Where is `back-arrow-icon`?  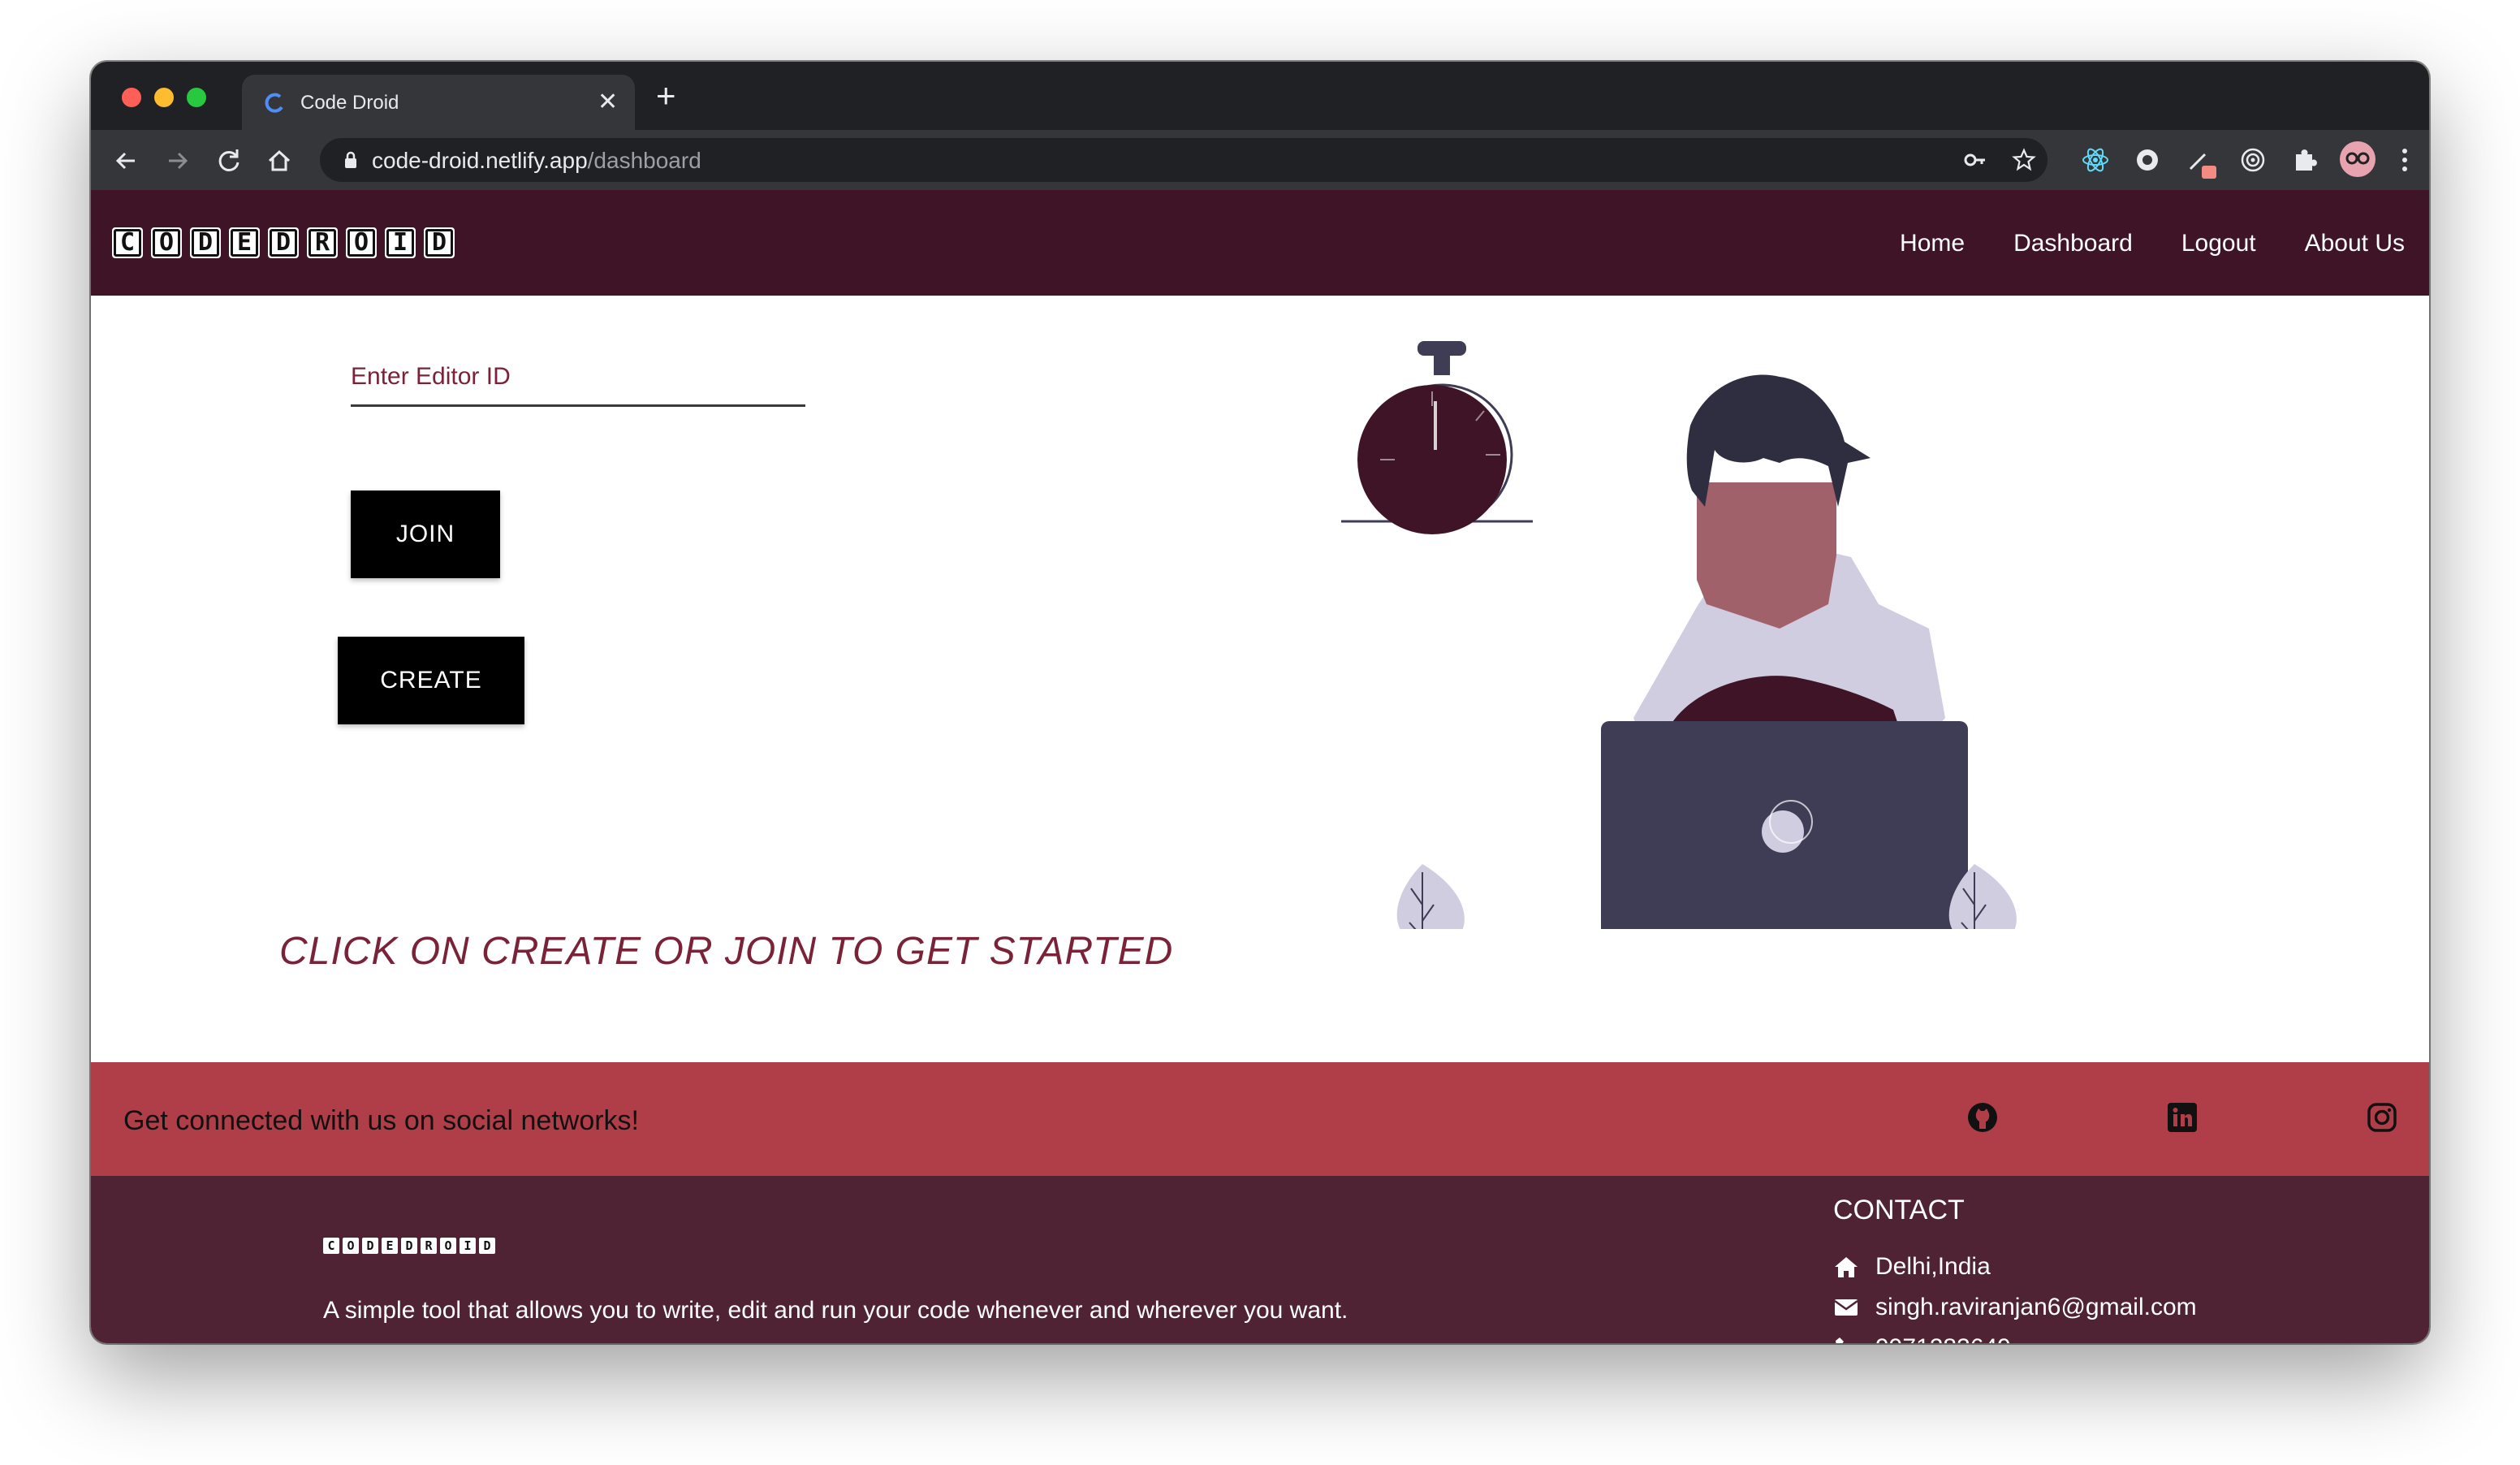 back-arrow-icon is located at coordinates (126, 161).